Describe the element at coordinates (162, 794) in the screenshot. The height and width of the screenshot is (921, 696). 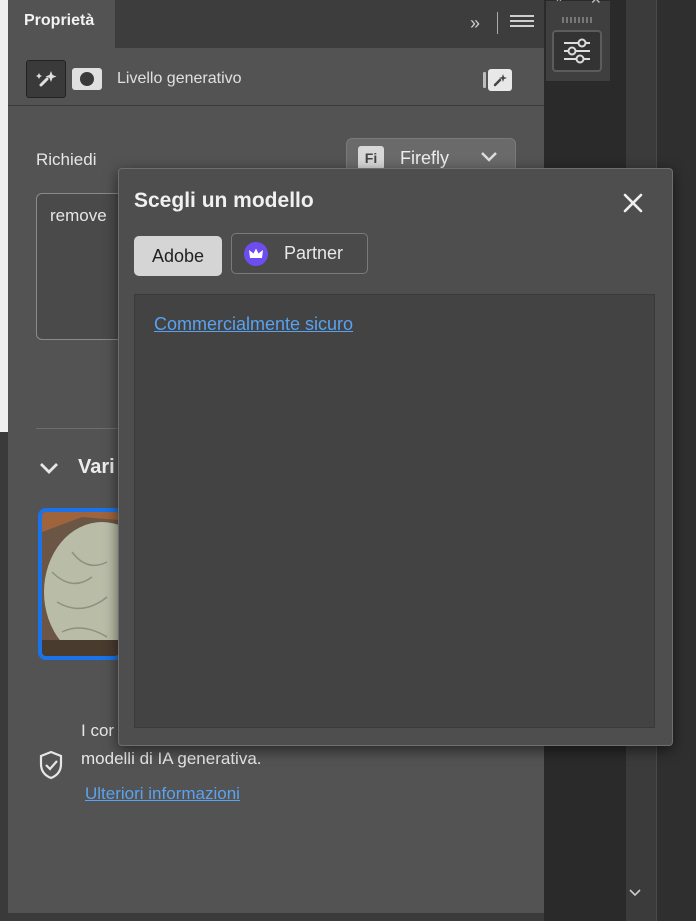
I see `learn-more-link: Ulteriori informazioni` at that location.